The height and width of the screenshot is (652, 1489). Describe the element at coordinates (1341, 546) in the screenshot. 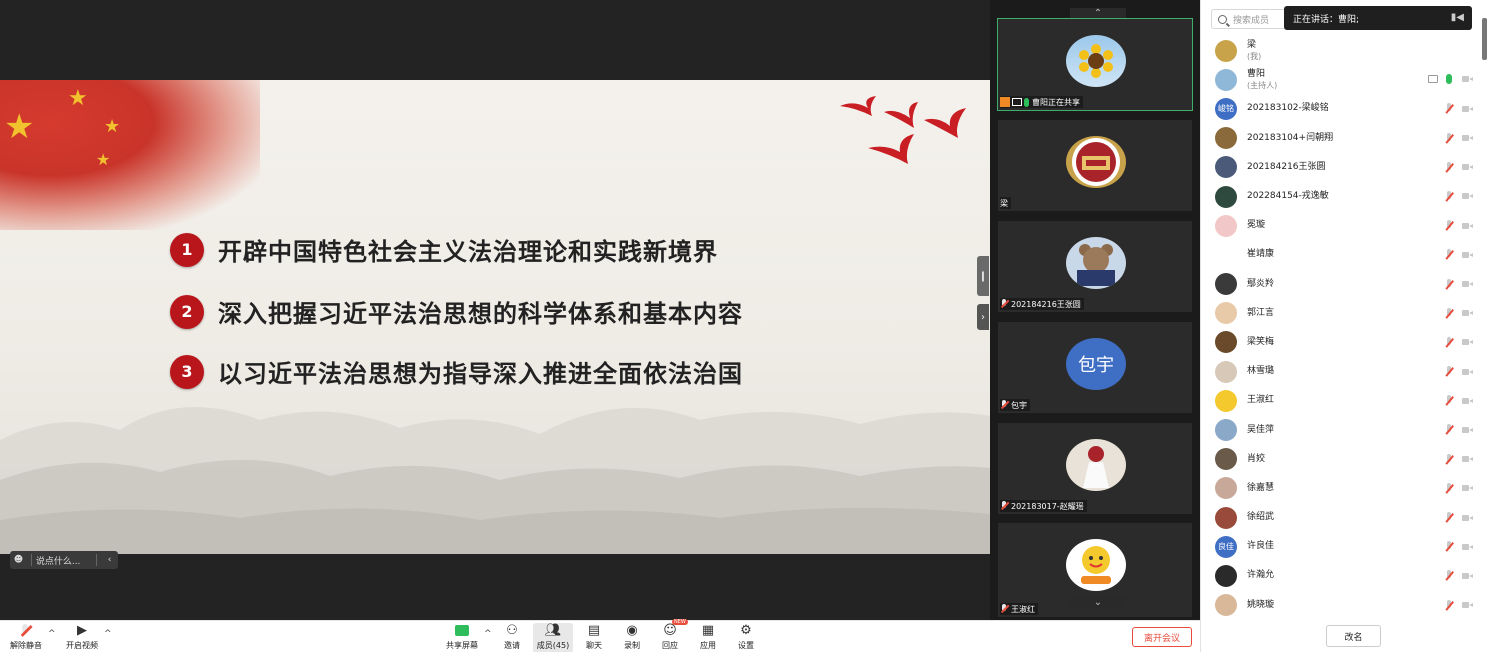

I see `participant-row: 良佳 许良佳` at that location.